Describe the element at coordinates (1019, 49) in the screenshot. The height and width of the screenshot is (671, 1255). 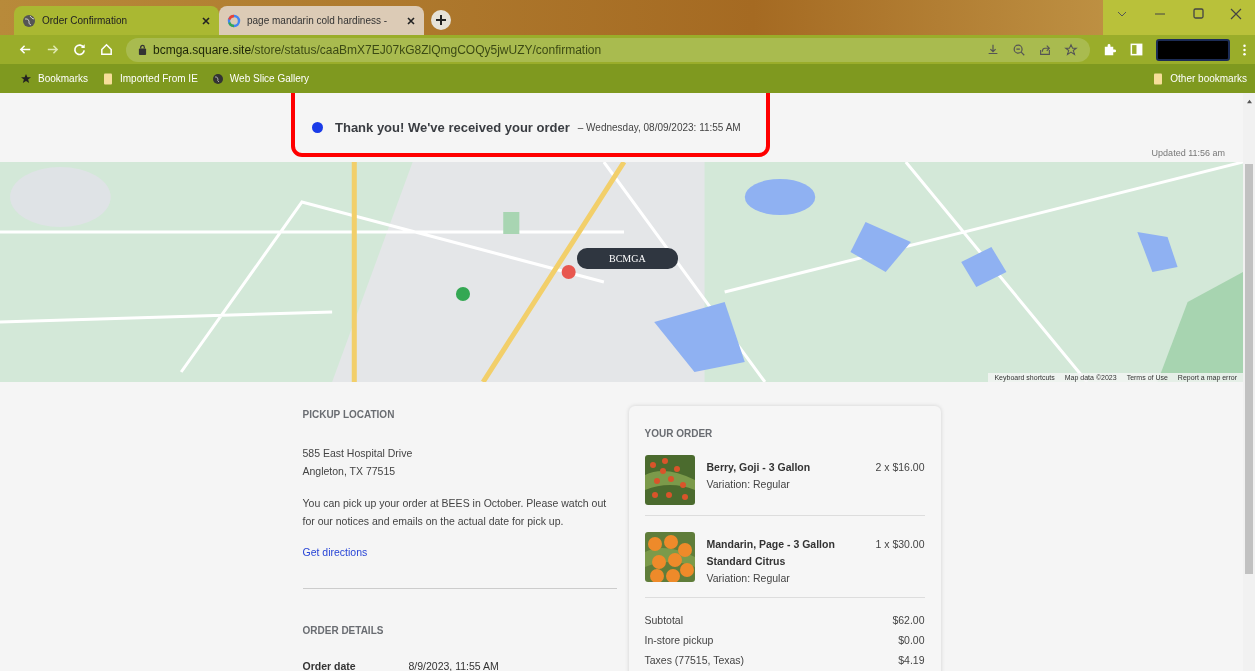
I see `zoom-out-icon` at that location.